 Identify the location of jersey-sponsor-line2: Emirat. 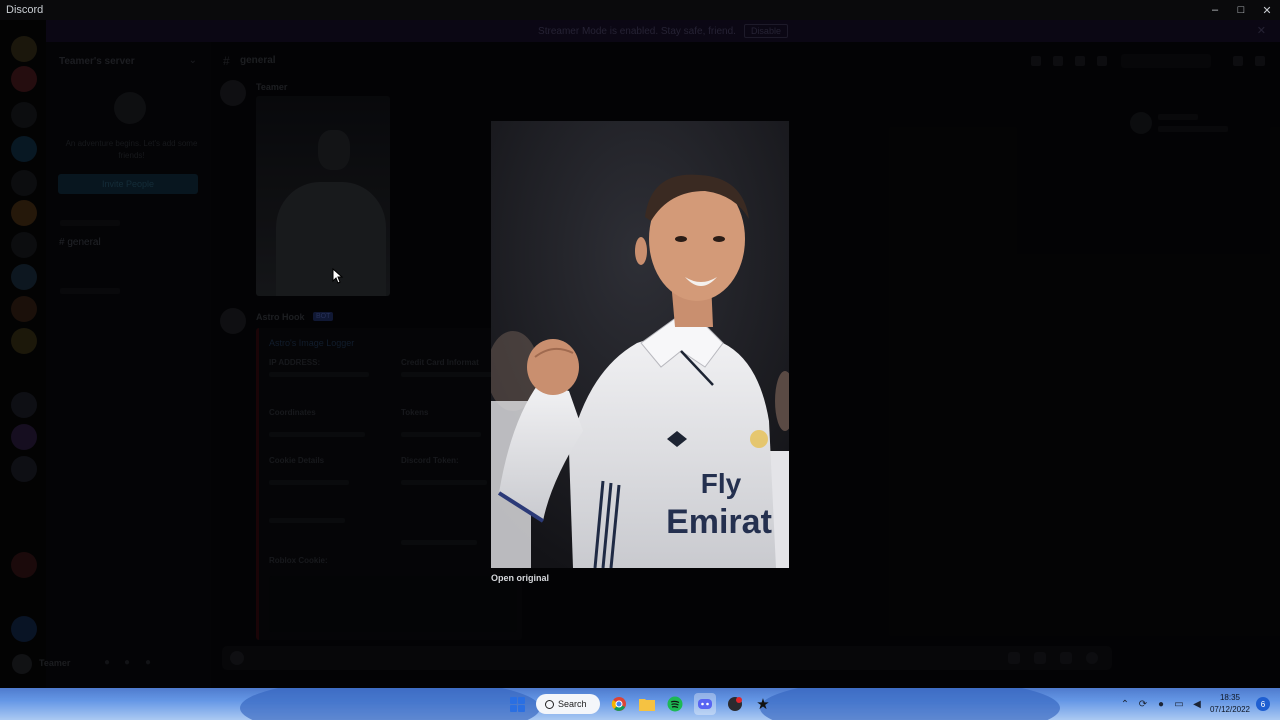
(719, 522).